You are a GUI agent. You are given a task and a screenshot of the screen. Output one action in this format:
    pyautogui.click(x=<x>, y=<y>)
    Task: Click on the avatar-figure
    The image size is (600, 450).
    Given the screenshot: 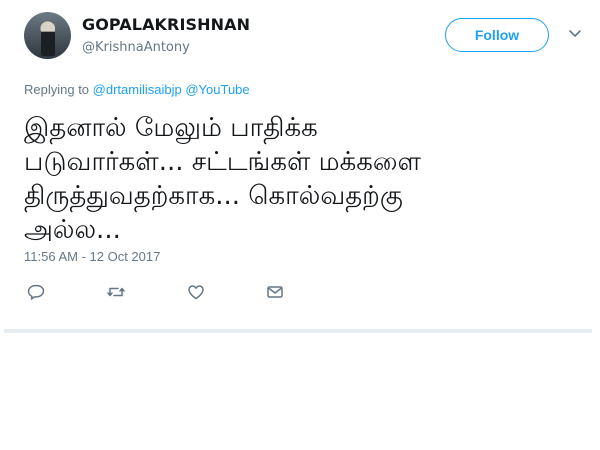 What is the action you would take?
    pyautogui.click(x=48, y=39)
    